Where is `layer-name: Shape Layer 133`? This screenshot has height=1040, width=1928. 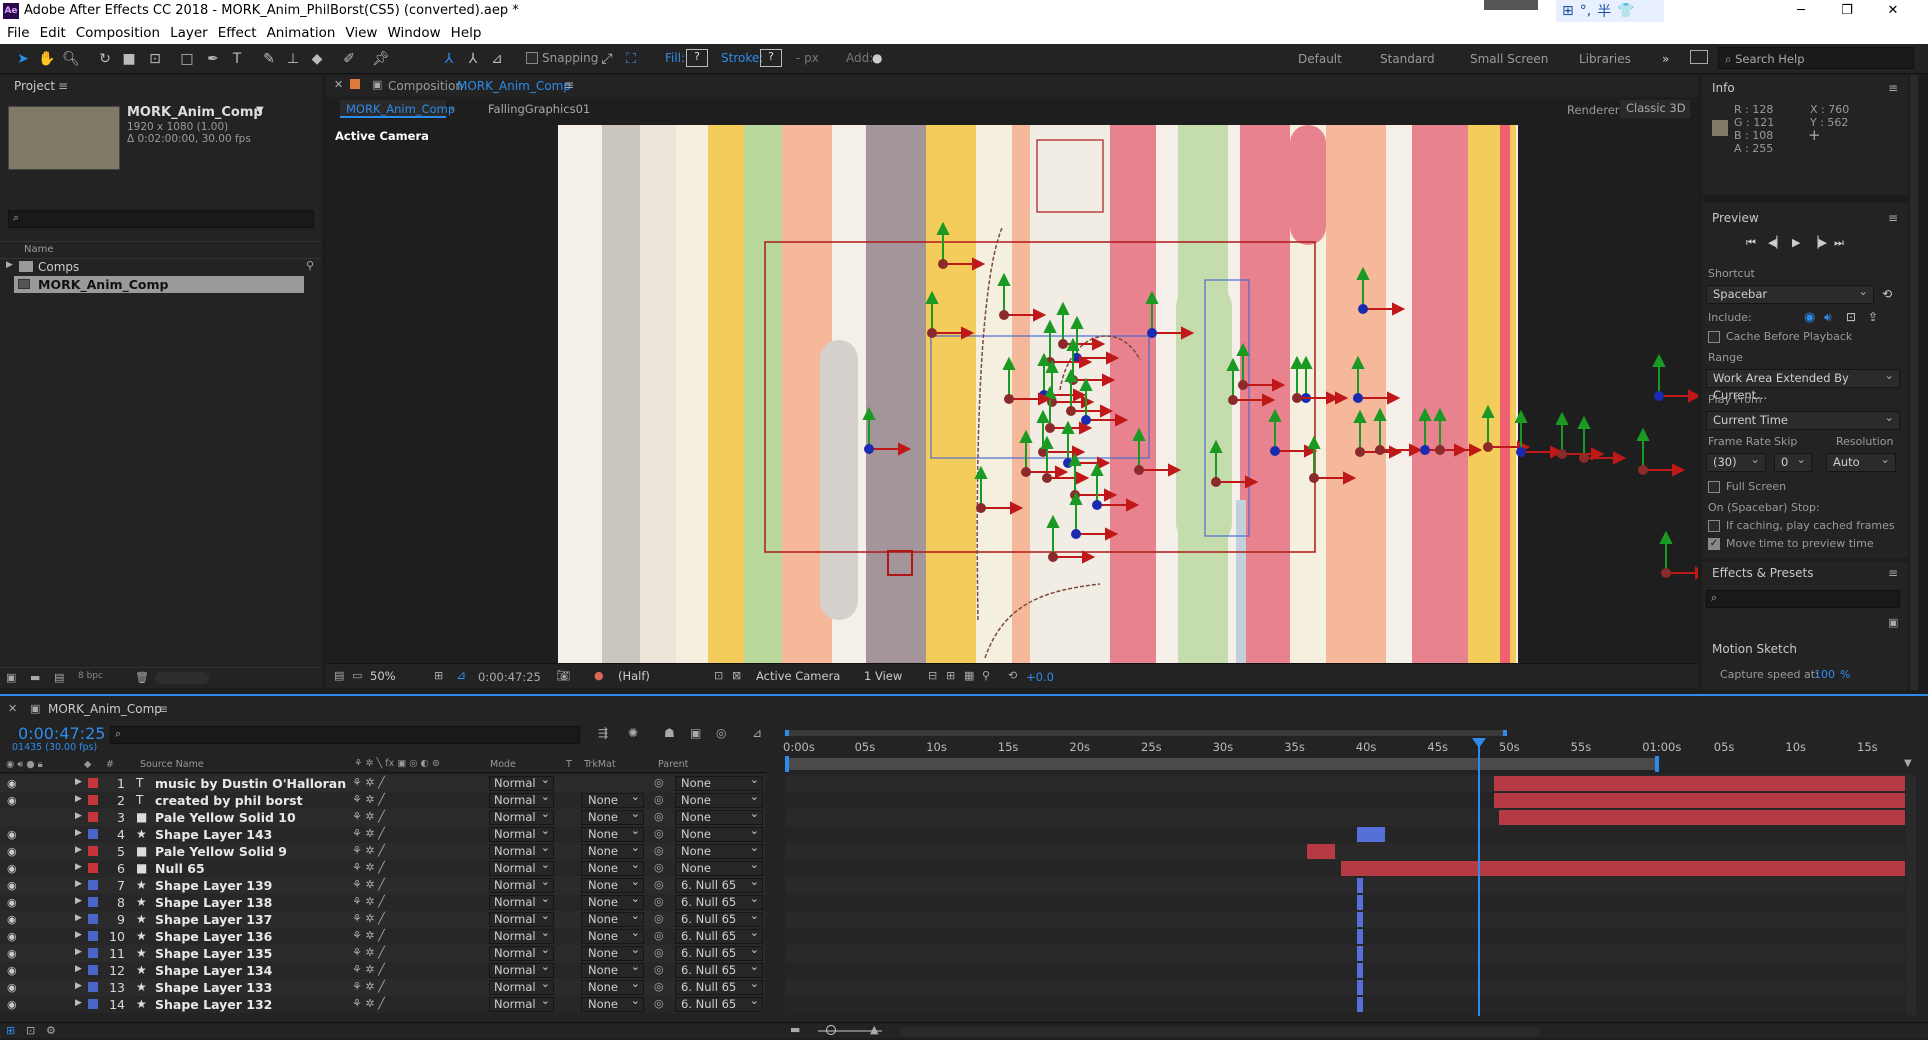
layer-name: Shape Layer 133 is located at coordinates (213, 987).